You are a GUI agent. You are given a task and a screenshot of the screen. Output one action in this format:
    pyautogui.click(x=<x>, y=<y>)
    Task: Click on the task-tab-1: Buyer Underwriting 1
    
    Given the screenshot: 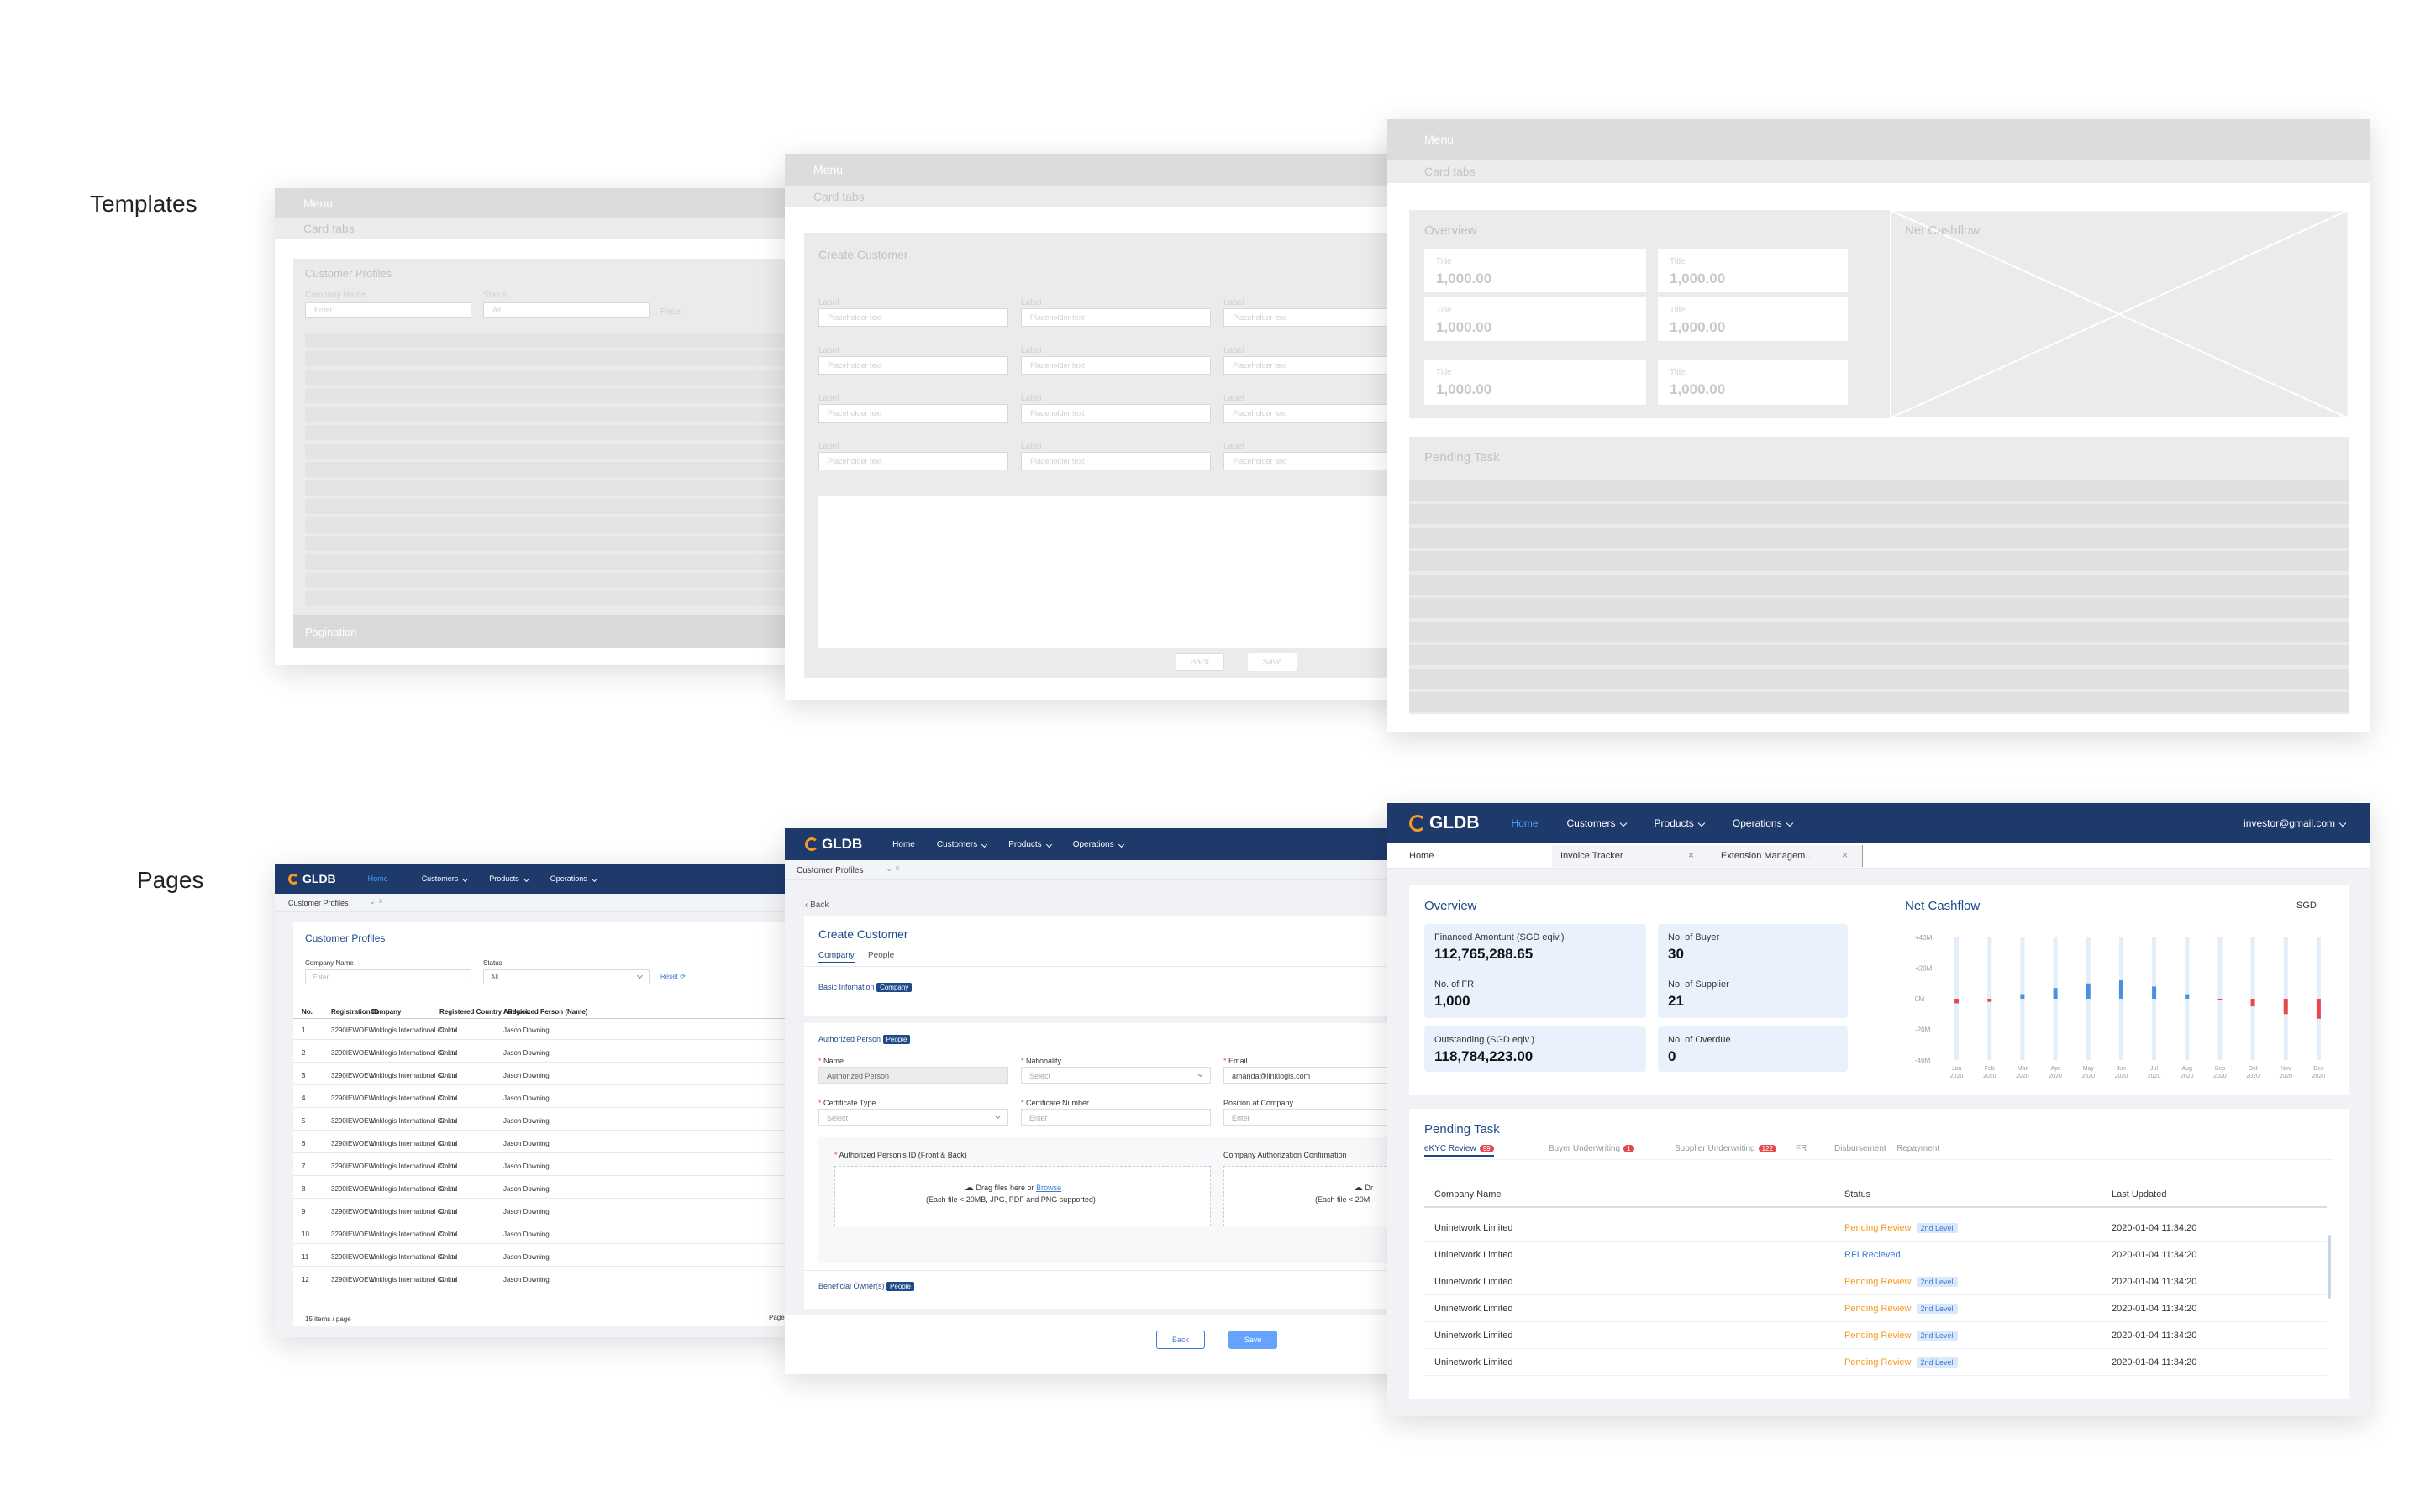 What is the action you would take?
    pyautogui.click(x=1591, y=1148)
    